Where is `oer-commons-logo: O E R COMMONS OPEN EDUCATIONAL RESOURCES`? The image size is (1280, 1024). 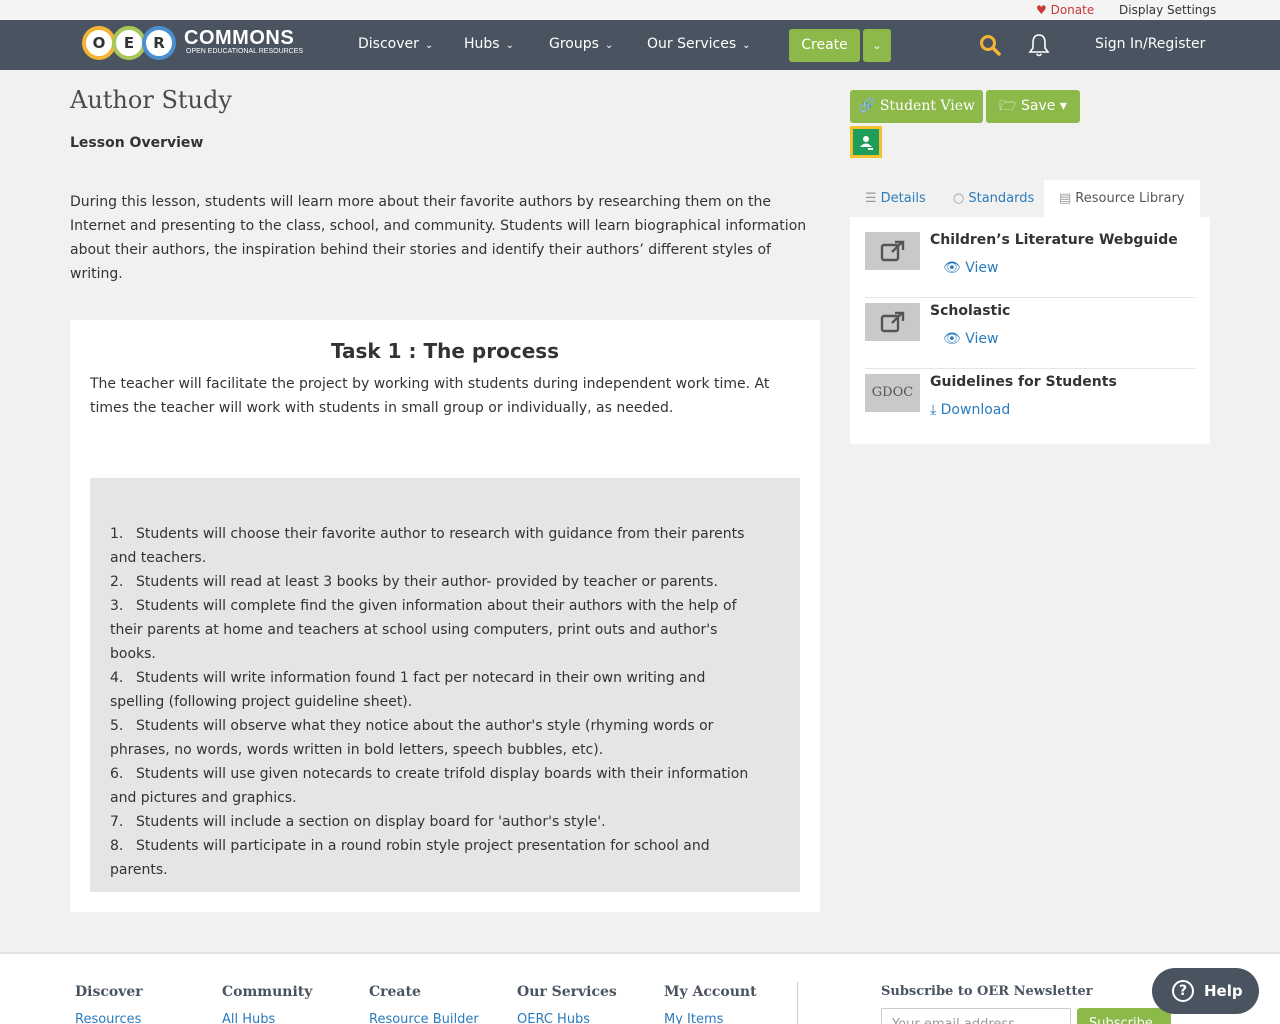 oer-commons-logo: O E R COMMONS OPEN EDUCATIONAL RESOURCES is located at coordinates (192, 43).